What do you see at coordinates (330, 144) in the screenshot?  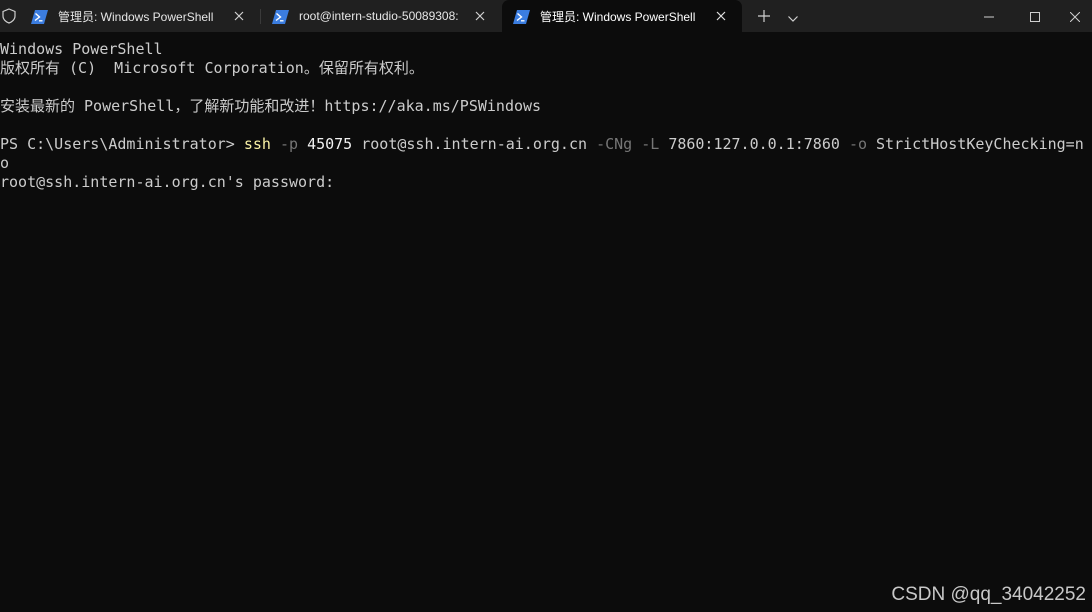 I see `port-value: 45075` at bounding box center [330, 144].